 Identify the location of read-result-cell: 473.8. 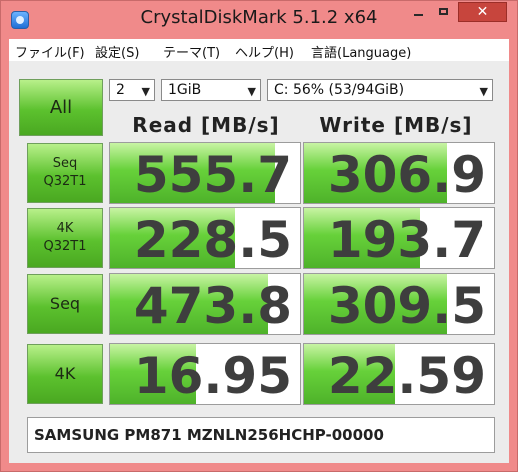
(205, 304).